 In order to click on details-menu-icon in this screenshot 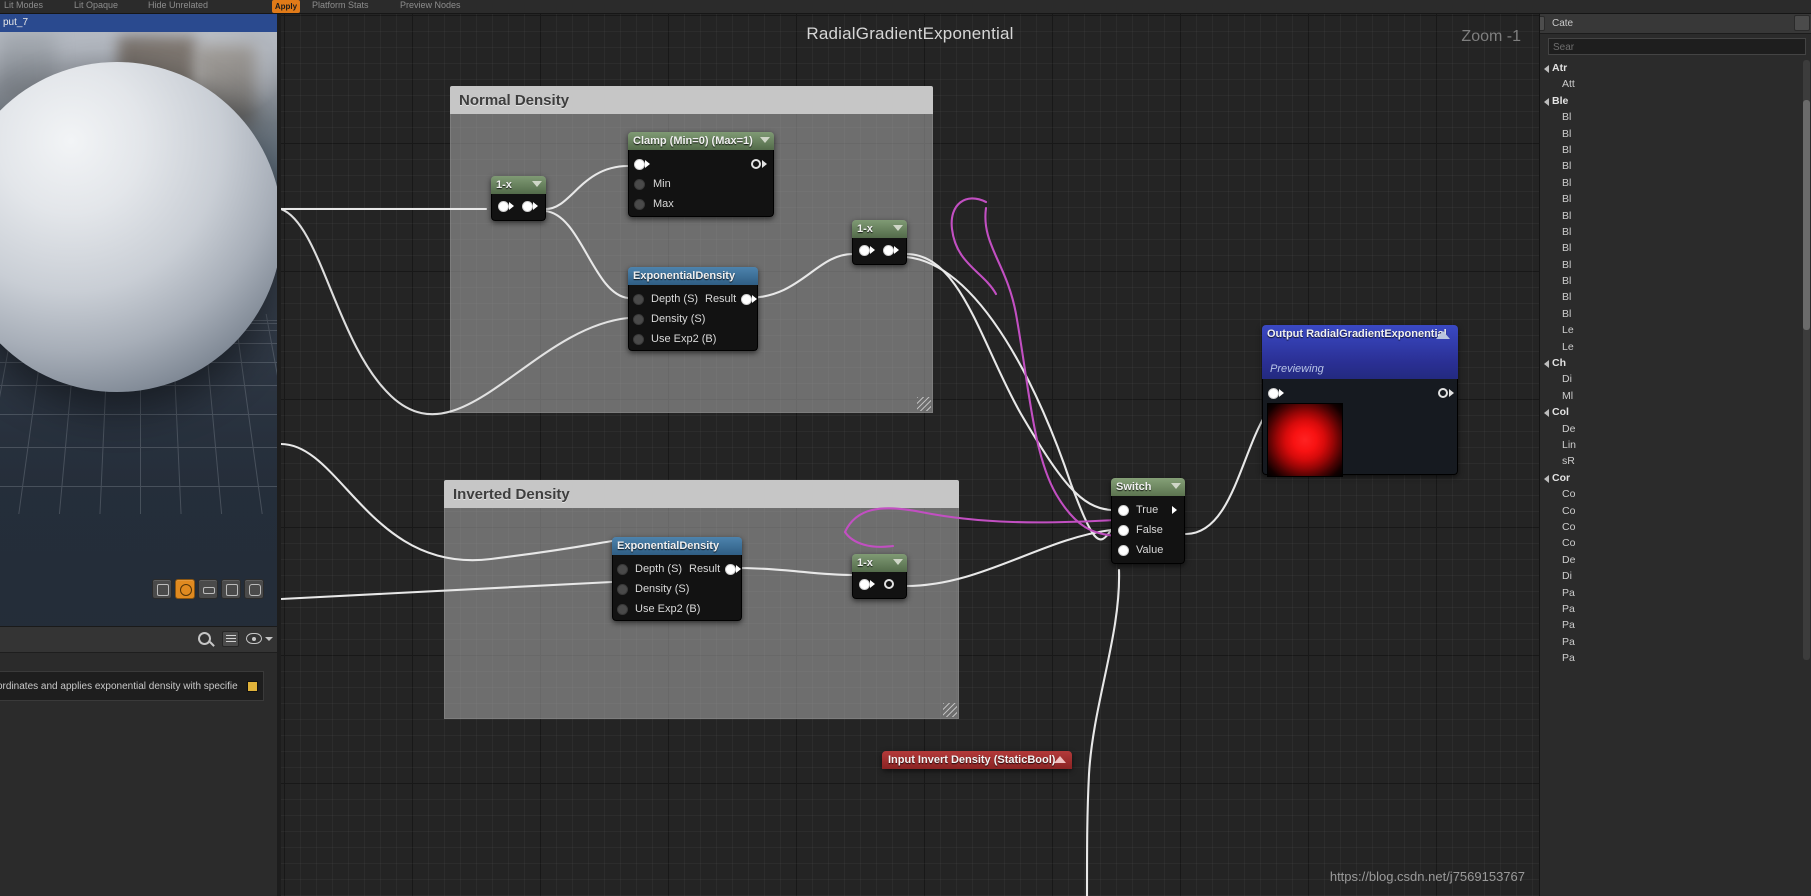, I will do `click(1802, 23)`.